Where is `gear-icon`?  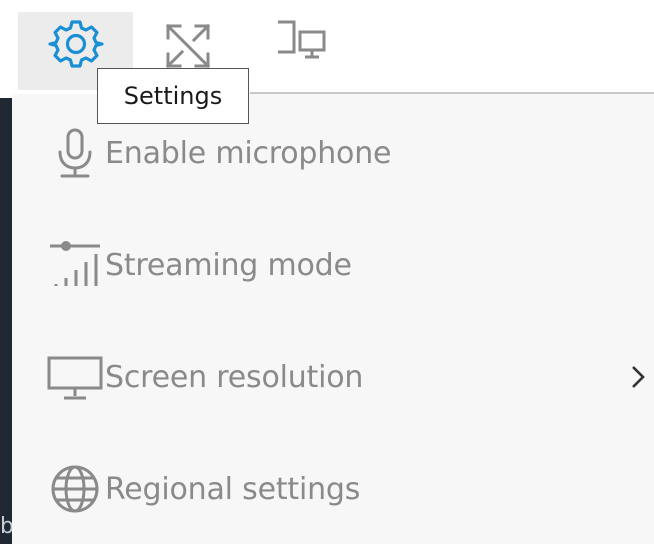
gear-icon is located at coordinates (75, 46).